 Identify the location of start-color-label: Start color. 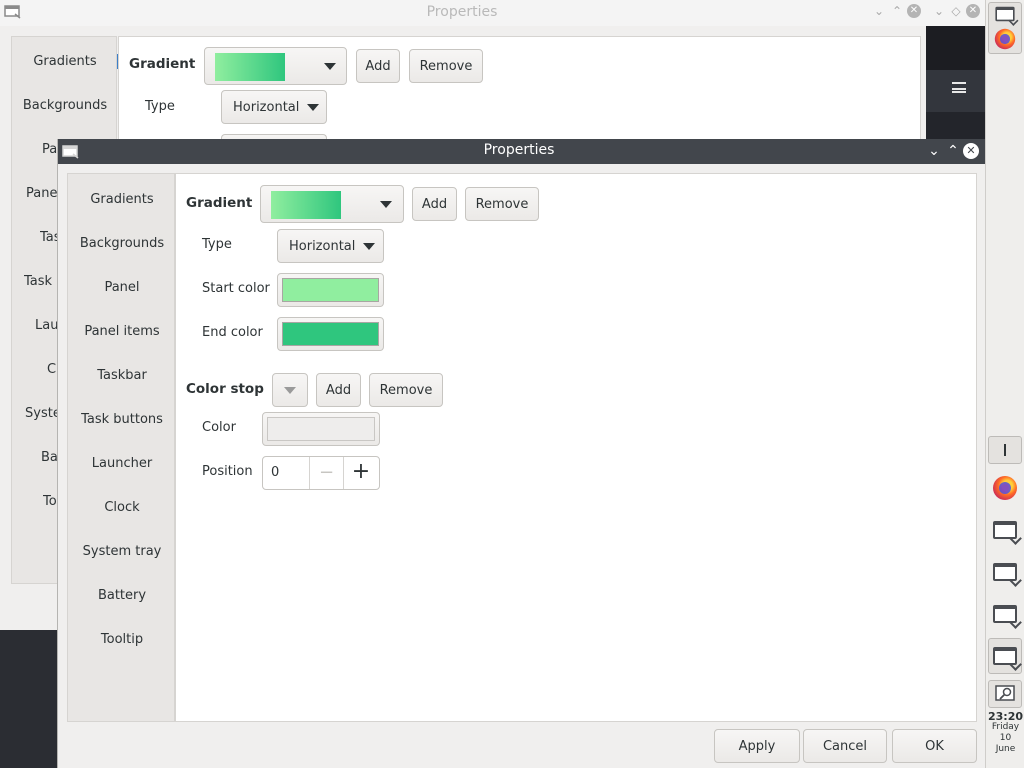
(236, 288).